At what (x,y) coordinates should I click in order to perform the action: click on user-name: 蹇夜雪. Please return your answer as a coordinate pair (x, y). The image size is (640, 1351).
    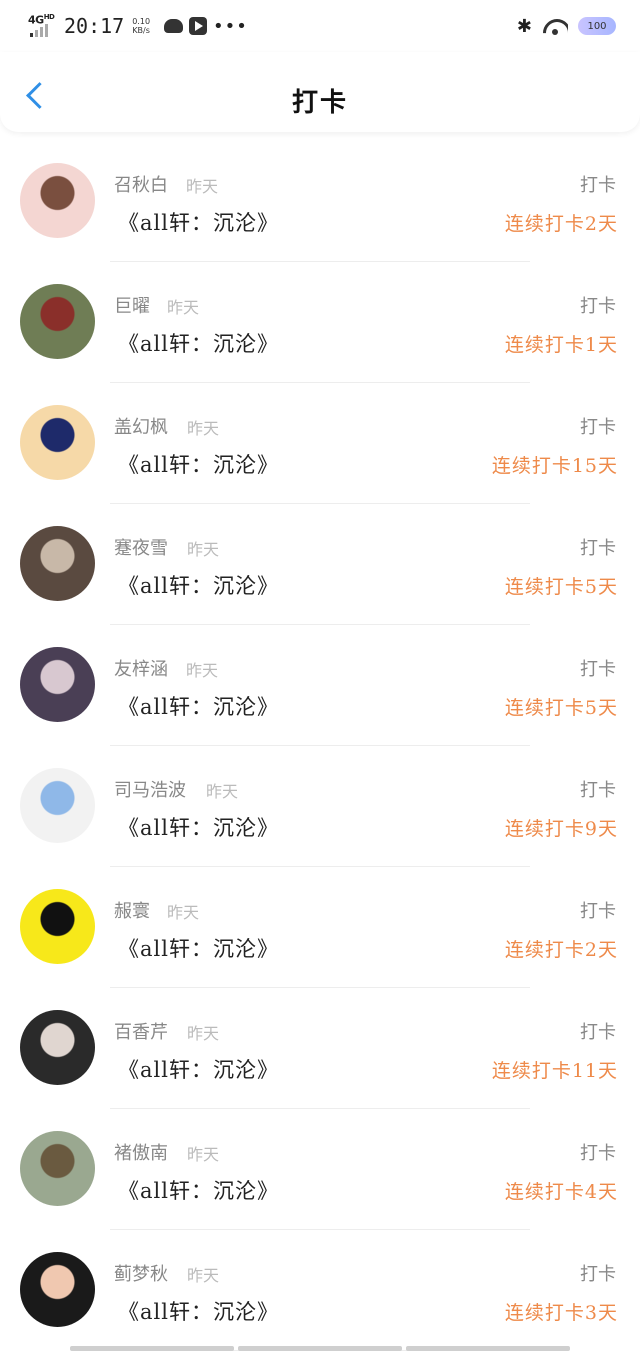
    Looking at the image, I should click on (141, 548).